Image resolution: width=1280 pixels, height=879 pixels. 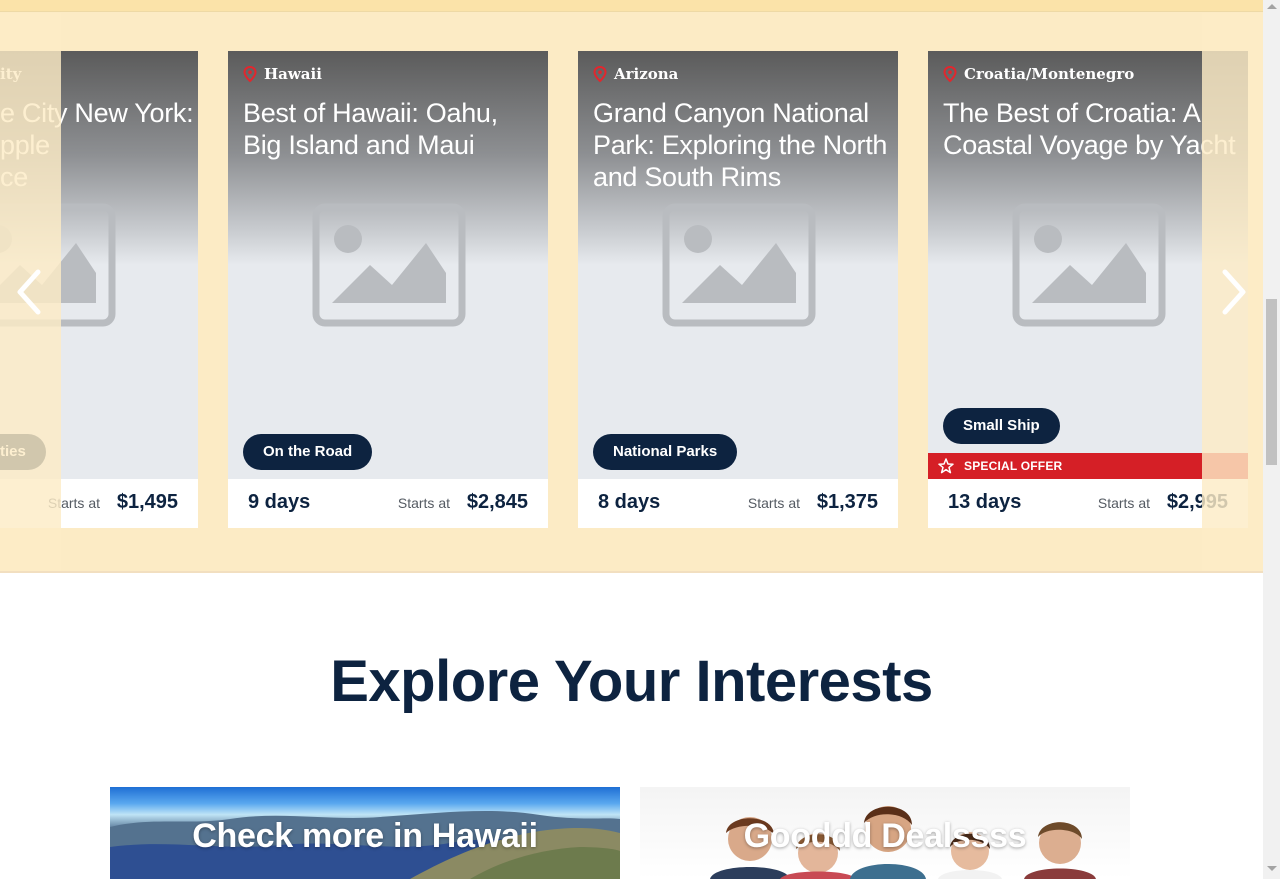 I want to click on vertical-scrollbar, so click(x=1271, y=439).